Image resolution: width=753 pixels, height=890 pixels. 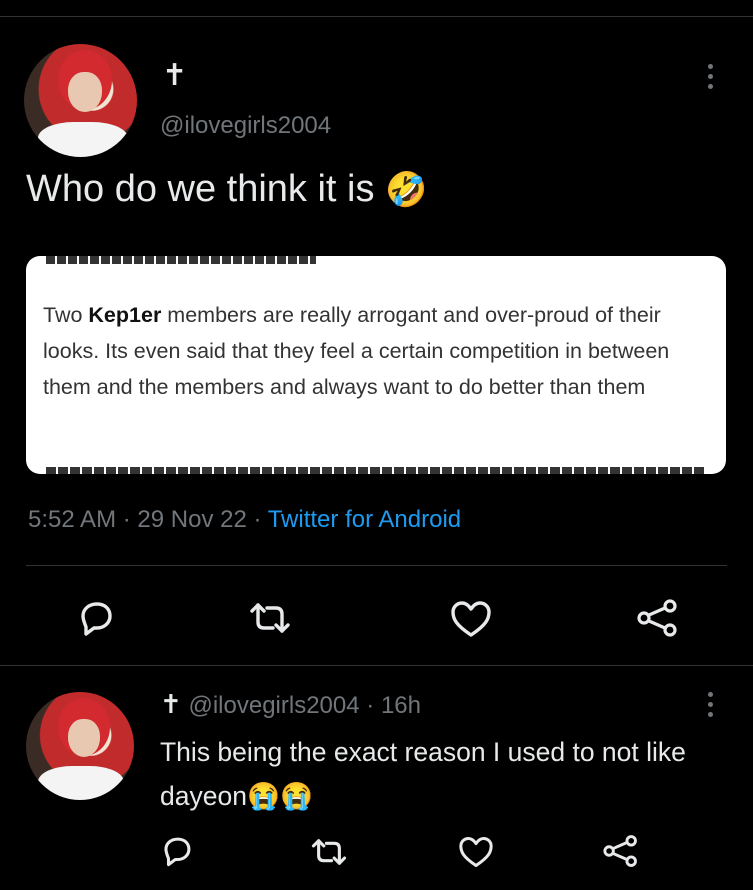 What do you see at coordinates (80, 746) in the screenshot?
I see `reply-avatar` at bounding box center [80, 746].